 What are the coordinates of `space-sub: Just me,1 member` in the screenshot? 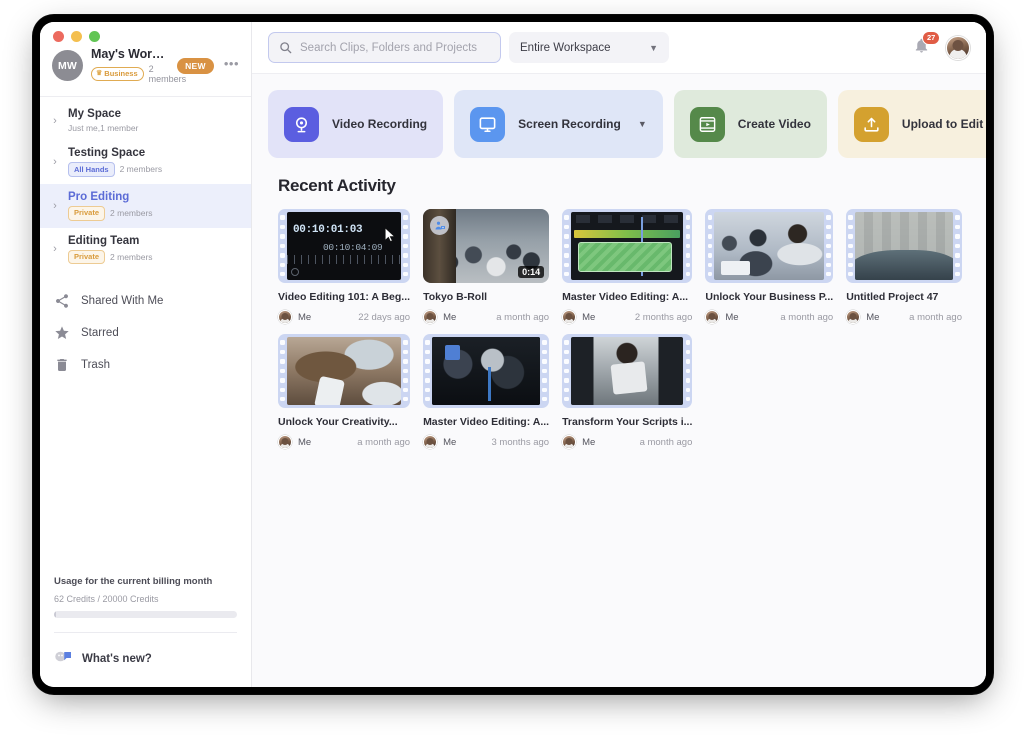 It's located at (103, 128).